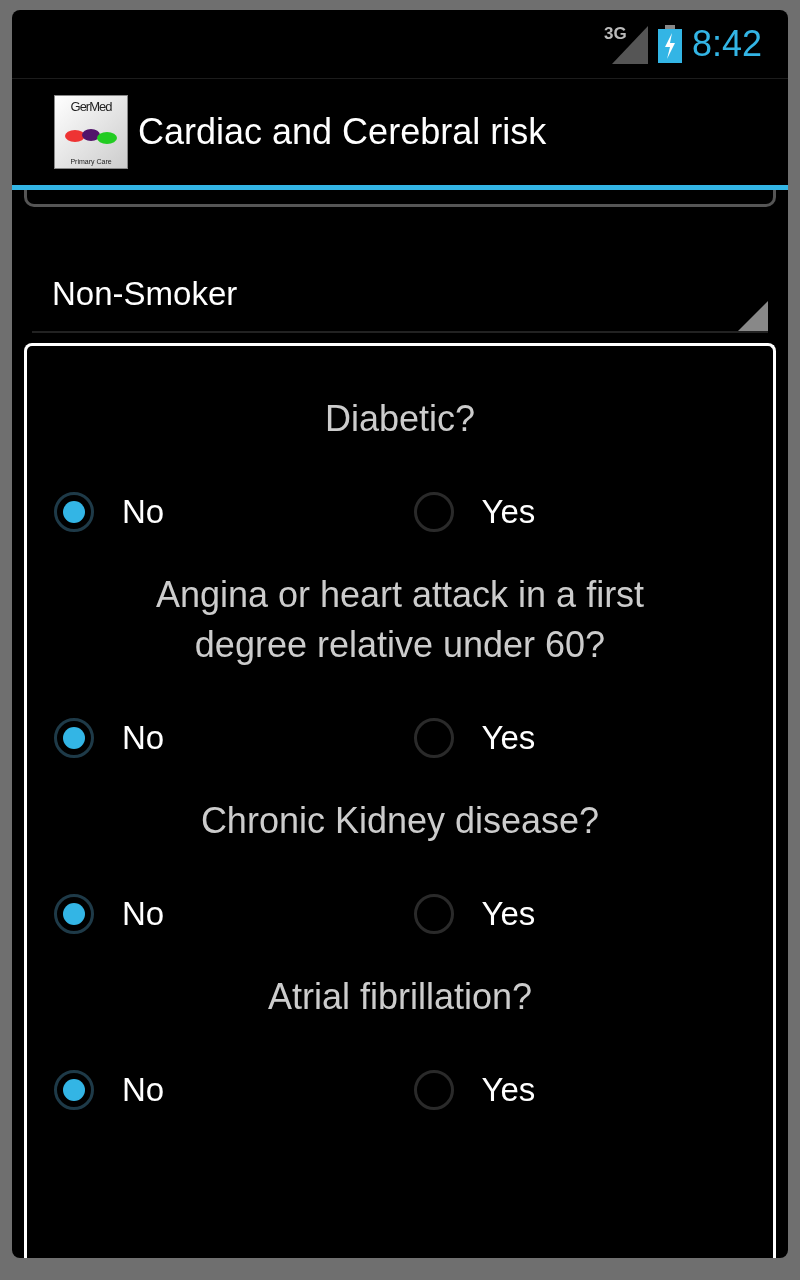 This screenshot has height=1280, width=800. I want to click on screen-title: Cardiac and Cerebral risk, so click(342, 132).